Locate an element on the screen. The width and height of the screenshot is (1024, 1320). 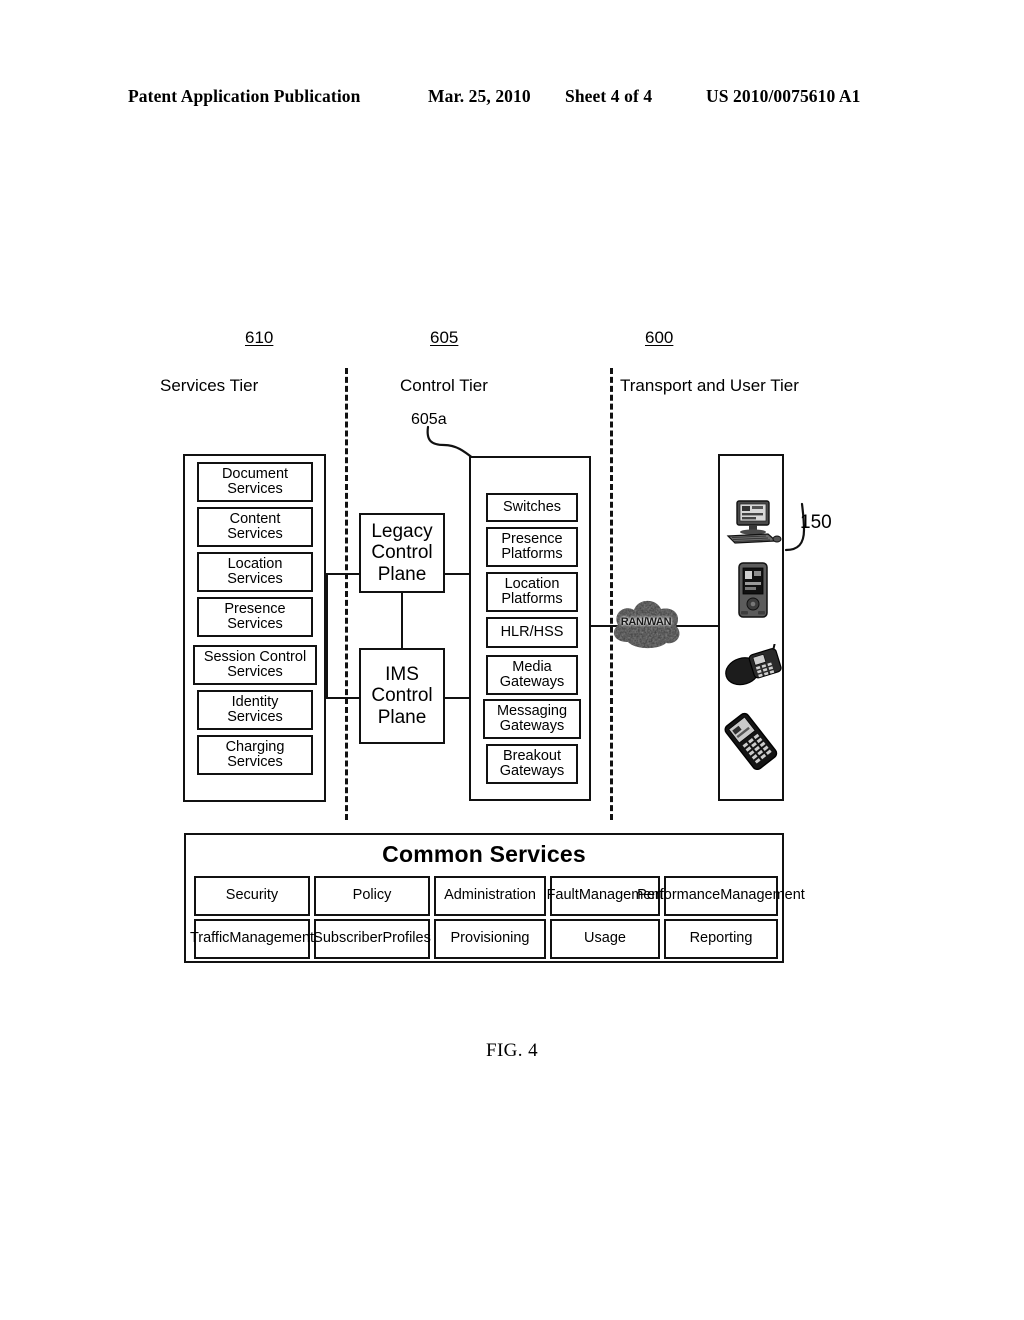
cell-line-1: Performance is located at coordinates (679, 895).